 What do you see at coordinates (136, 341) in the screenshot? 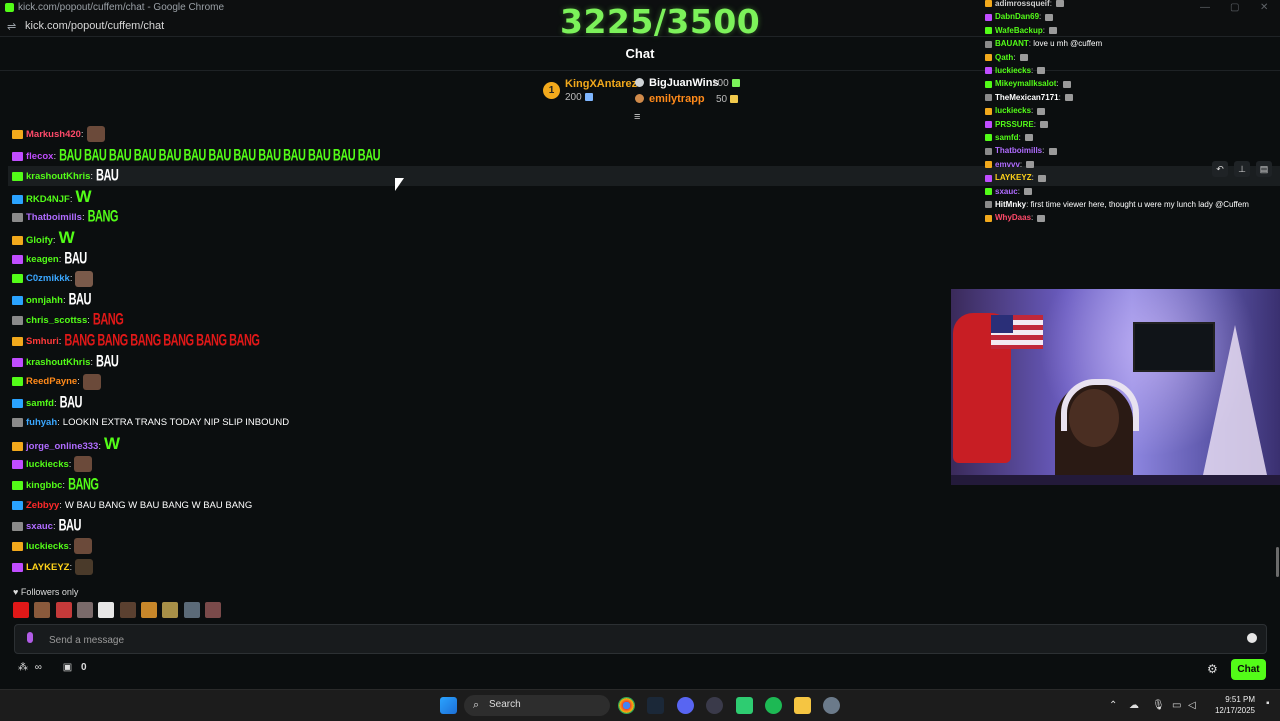
I see `chat-message: Smhuri: BANG BANG BANG BANG BANG BANG` at bounding box center [136, 341].